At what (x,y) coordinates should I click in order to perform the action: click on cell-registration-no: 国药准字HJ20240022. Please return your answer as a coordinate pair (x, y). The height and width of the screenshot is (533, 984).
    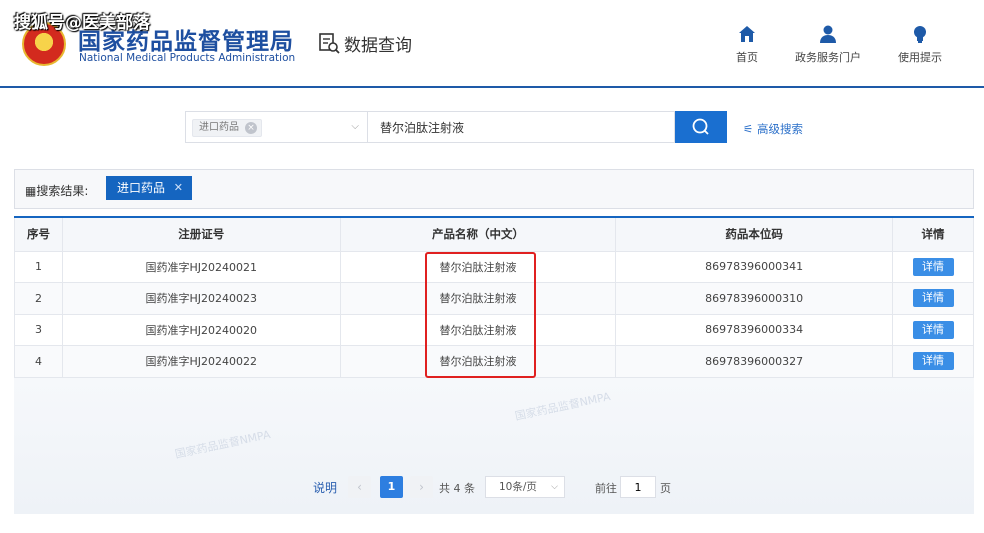
    Looking at the image, I should click on (201, 361).